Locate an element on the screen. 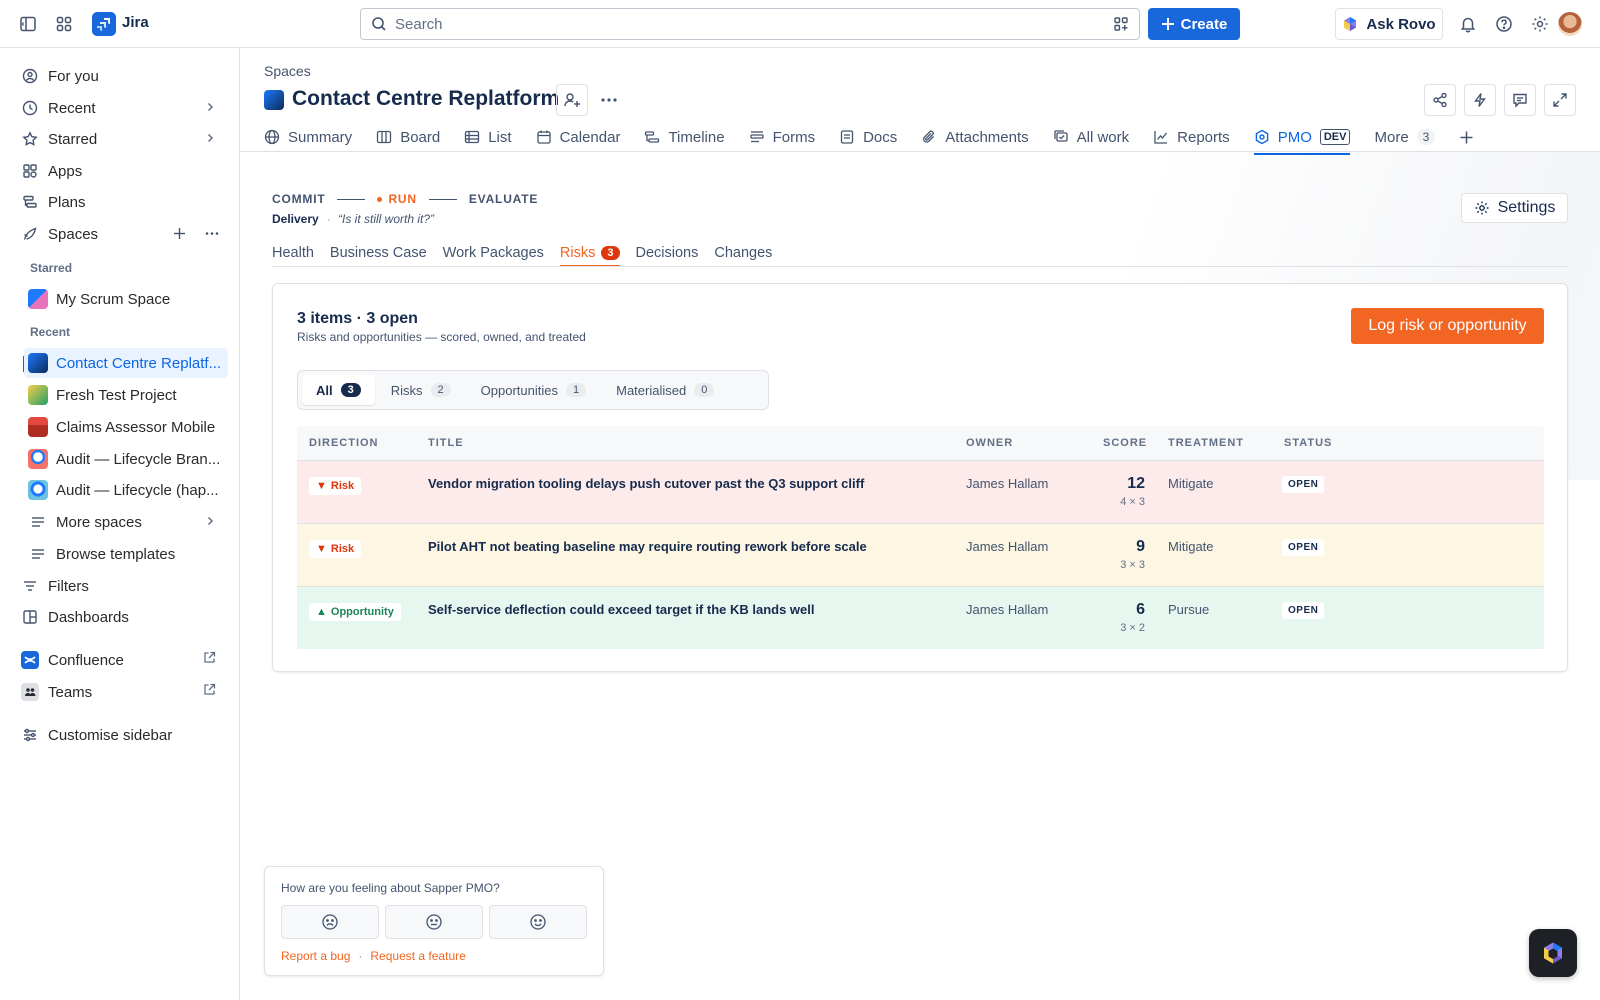  sidebar-space-claims-assessor: Claims Assessor Mobile is located at coordinates (126, 427).